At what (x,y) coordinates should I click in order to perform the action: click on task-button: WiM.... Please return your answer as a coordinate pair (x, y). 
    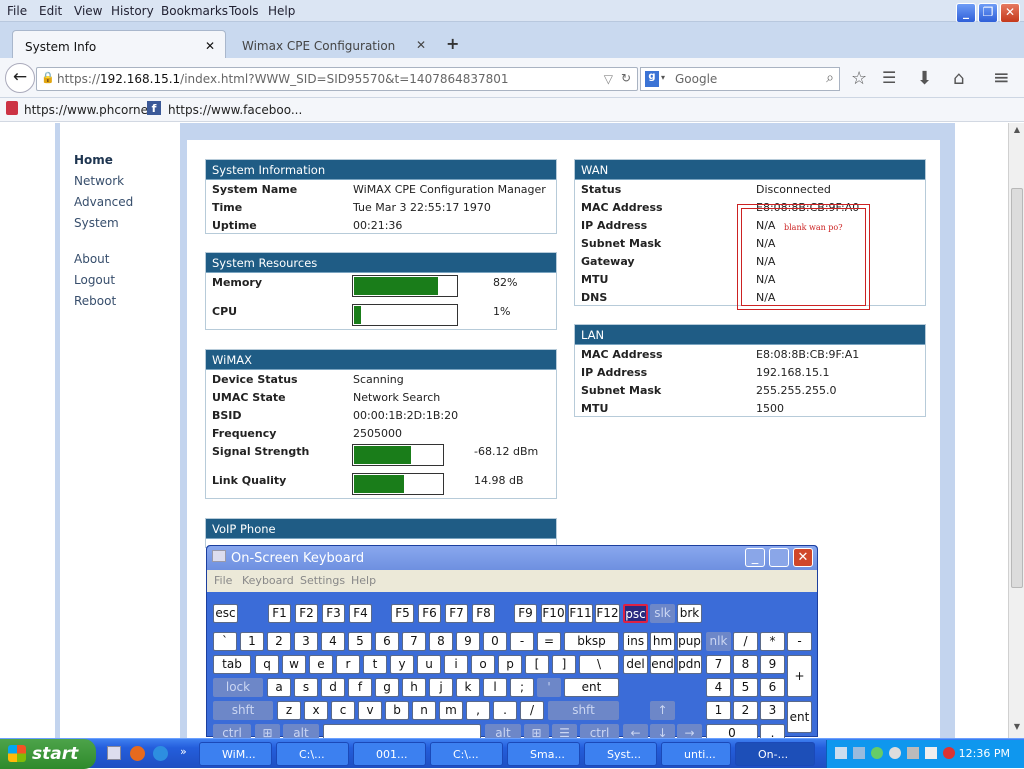
    Looking at the image, I should click on (235, 754).